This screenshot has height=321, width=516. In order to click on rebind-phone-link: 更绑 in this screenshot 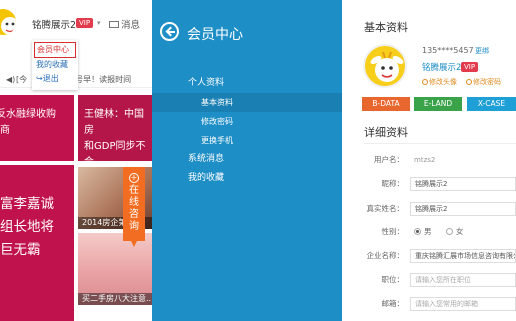, I will do `click(482, 51)`.